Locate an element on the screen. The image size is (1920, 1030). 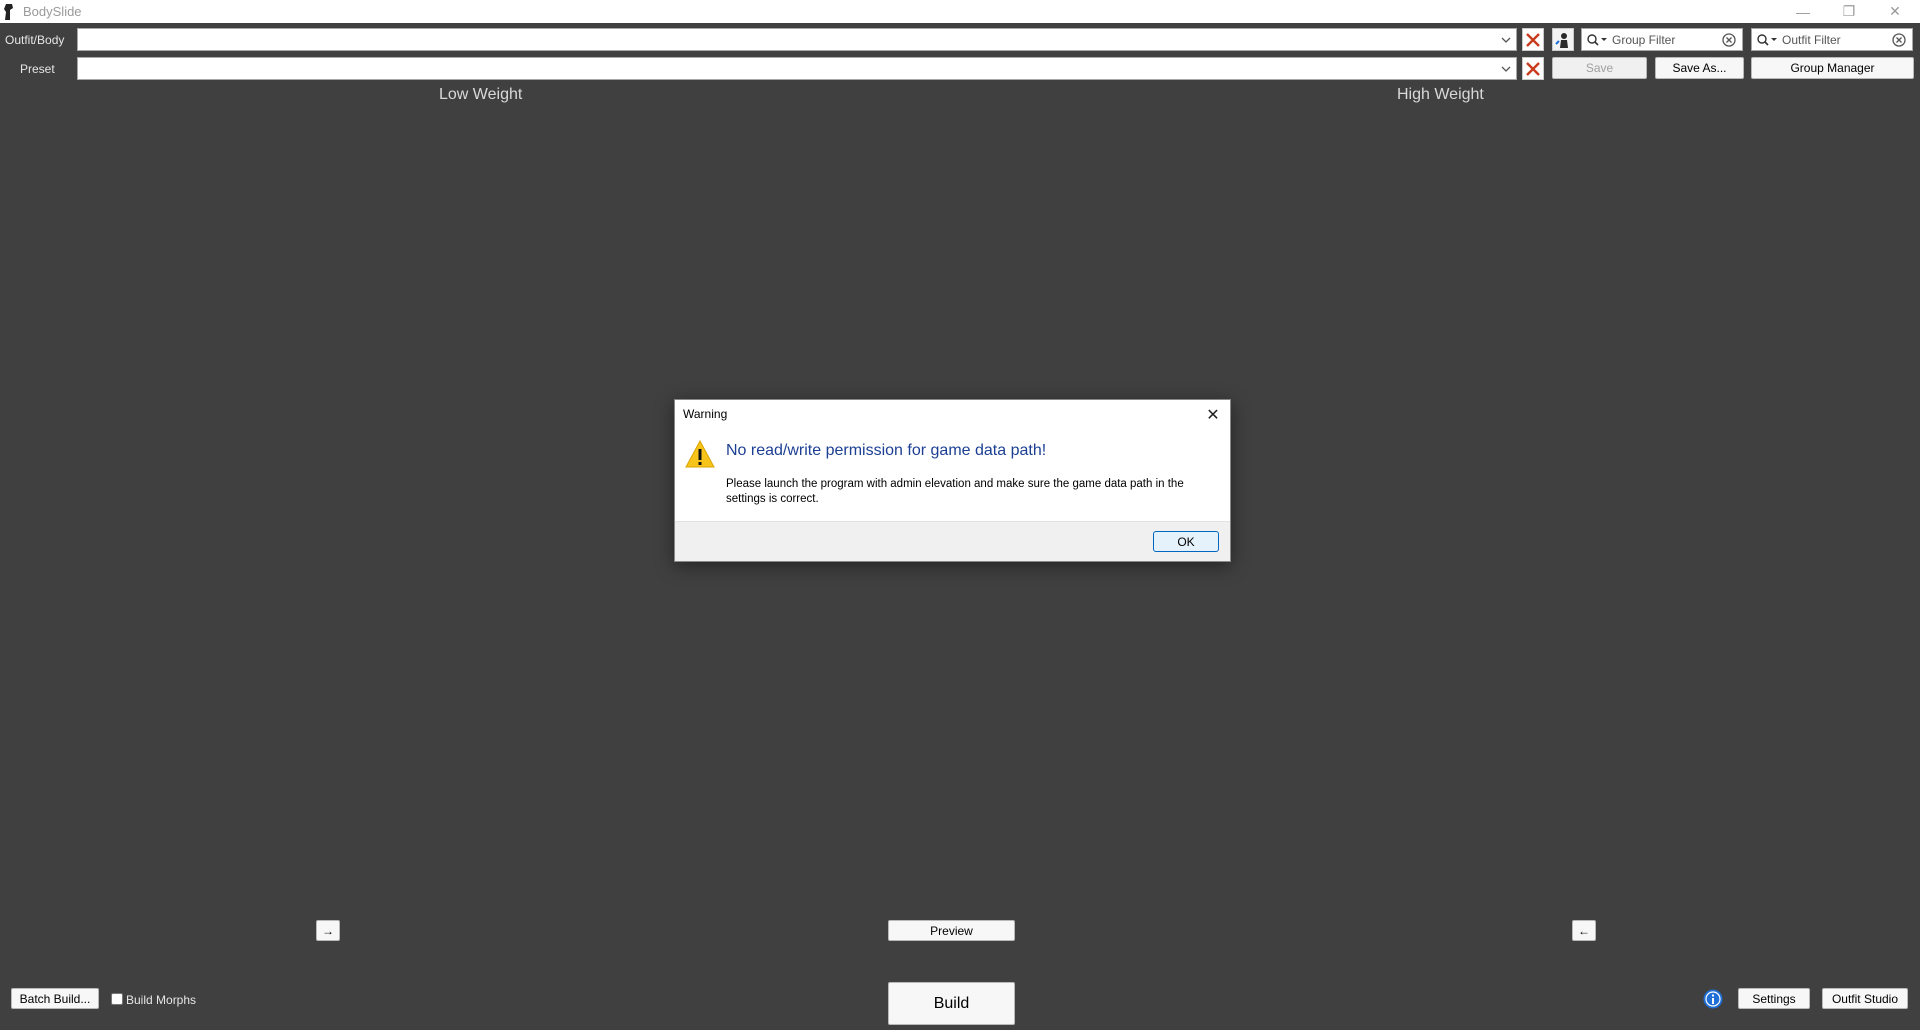
bodyslide-logo-icon is located at coordinates (9, 12).